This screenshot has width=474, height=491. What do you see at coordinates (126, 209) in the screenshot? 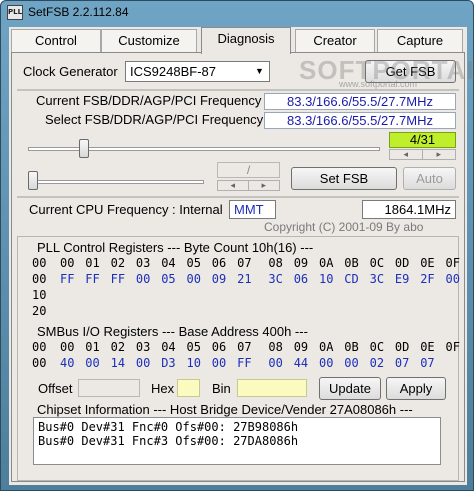
I see `cpu-frequency-label: Current CPU Frequency : Internal` at bounding box center [126, 209].